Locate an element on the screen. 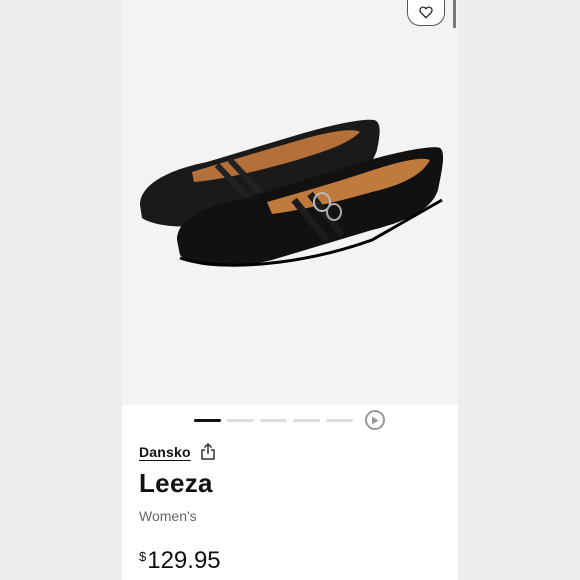 Image resolution: width=580 pixels, height=580 pixels. product-category: Women's is located at coordinates (168, 516).